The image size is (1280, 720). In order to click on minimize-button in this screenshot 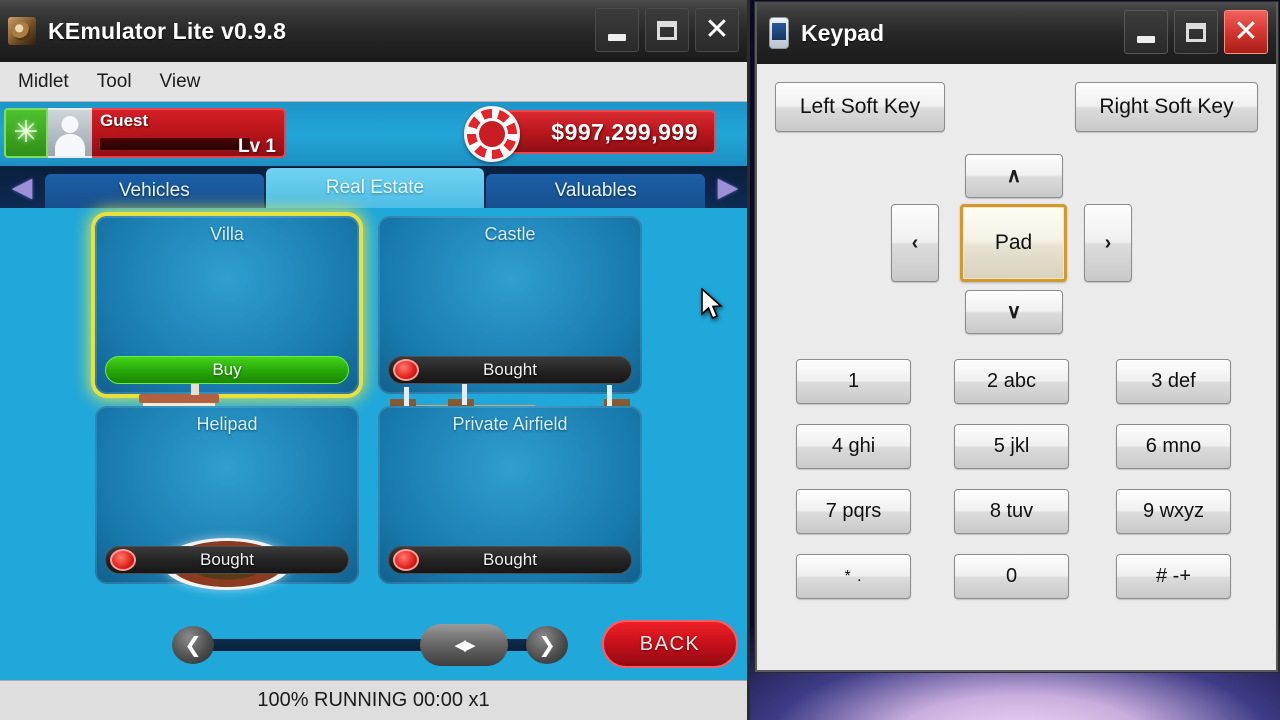, I will do `click(617, 30)`.